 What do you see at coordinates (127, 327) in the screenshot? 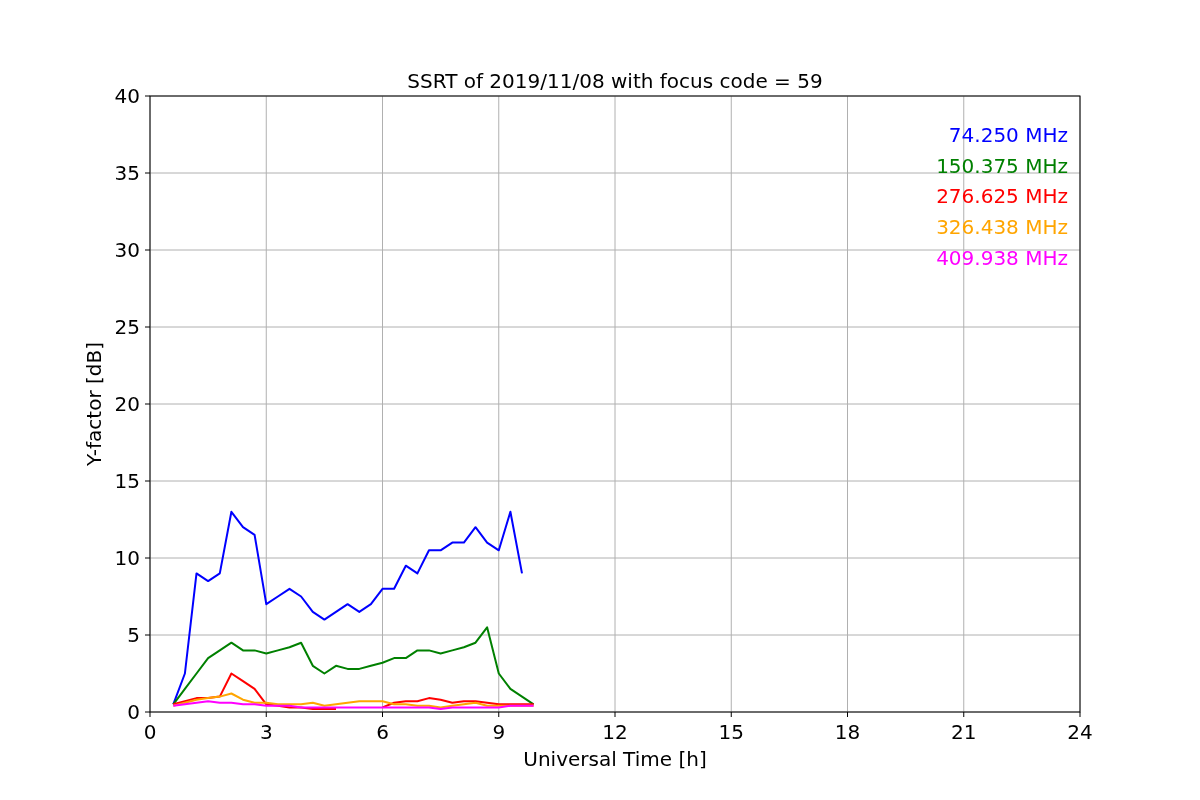
I see `tick-label: 25` at bounding box center [127, 327].